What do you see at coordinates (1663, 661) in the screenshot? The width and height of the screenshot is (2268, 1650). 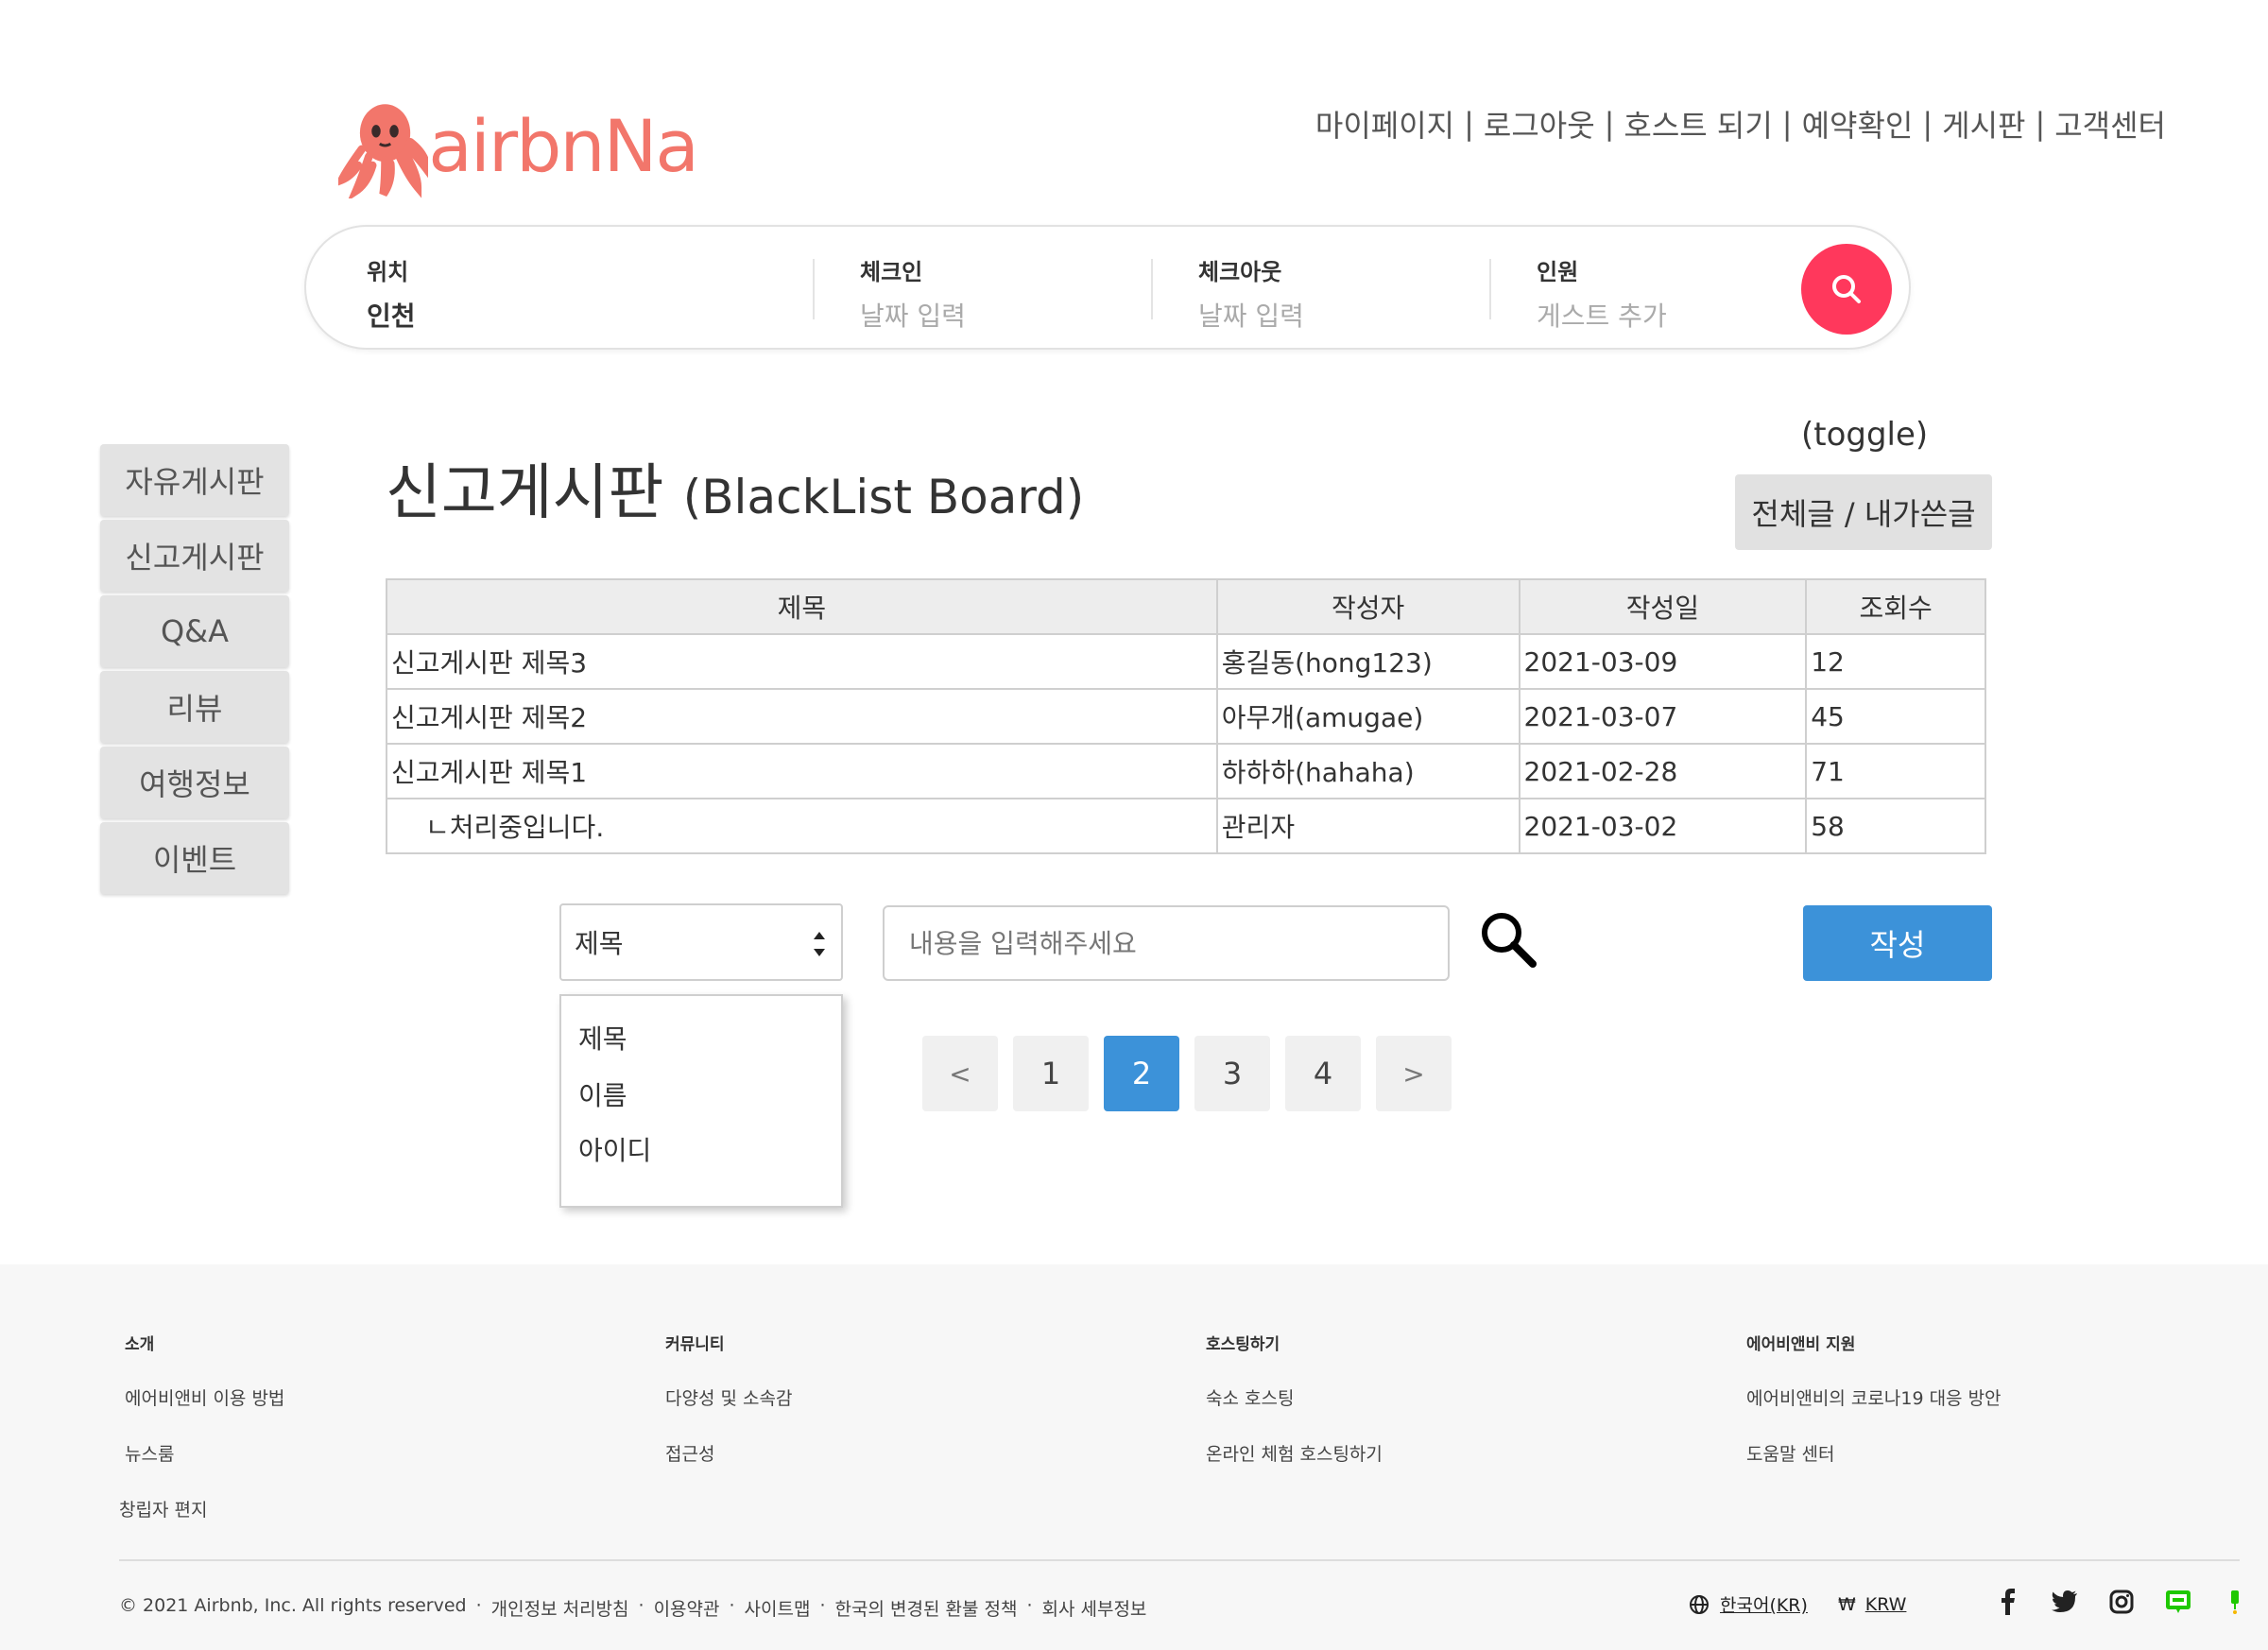 I see `post-date: 2021-03-09` at bounding box center [1663, 661].